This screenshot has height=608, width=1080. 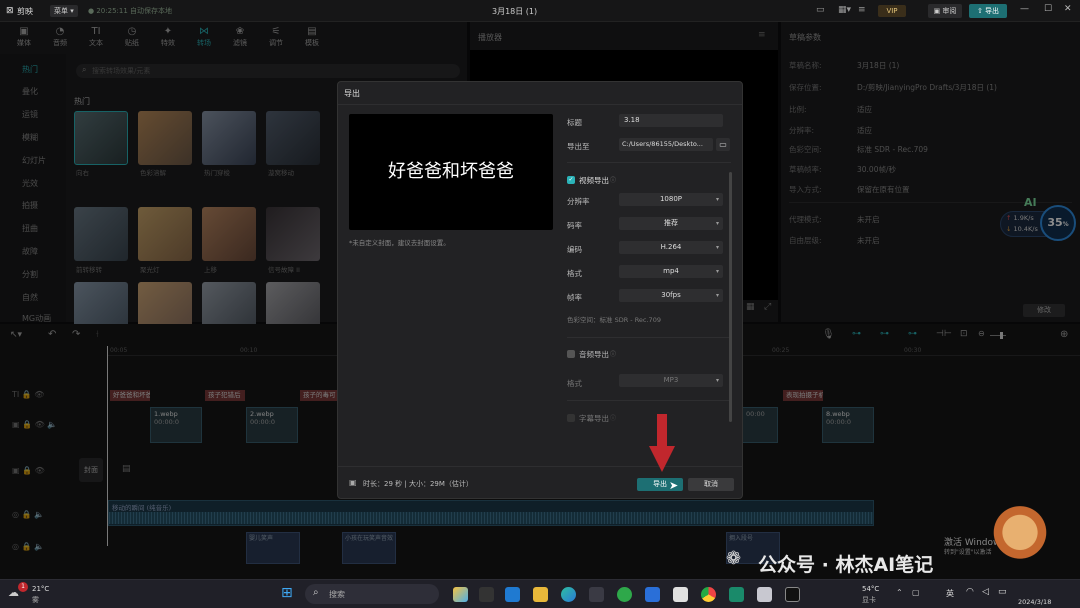 What do you see at coordinates (671, 223) in the screenshot?
I see `bitrate-select: 推荐 ▾` at bounding box center [671, 223].